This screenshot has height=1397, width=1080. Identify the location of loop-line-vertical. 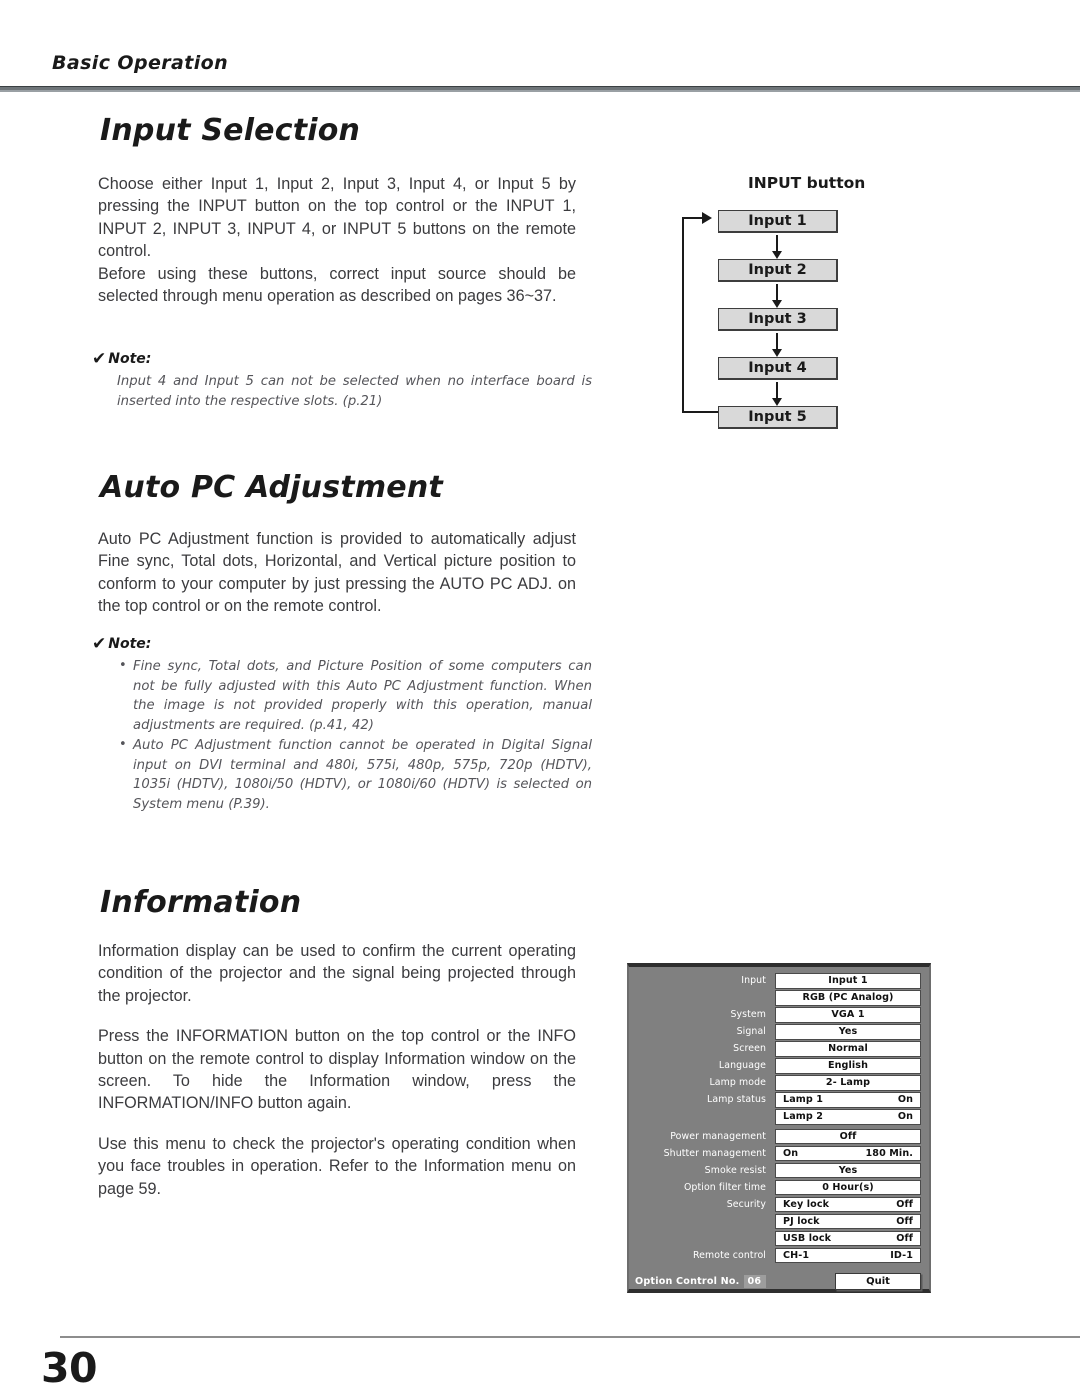
(683, 315).